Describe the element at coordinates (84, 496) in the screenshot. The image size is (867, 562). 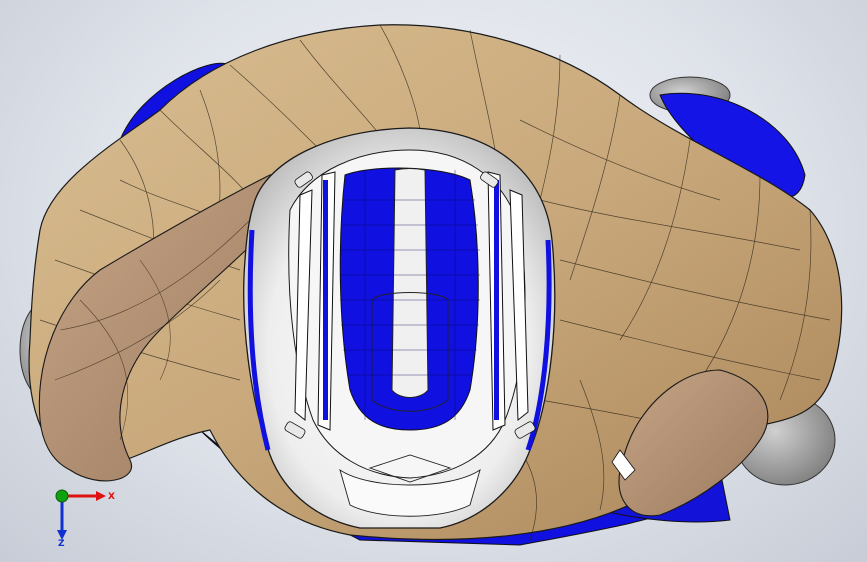
I see `x-axis-arrow` at that location.